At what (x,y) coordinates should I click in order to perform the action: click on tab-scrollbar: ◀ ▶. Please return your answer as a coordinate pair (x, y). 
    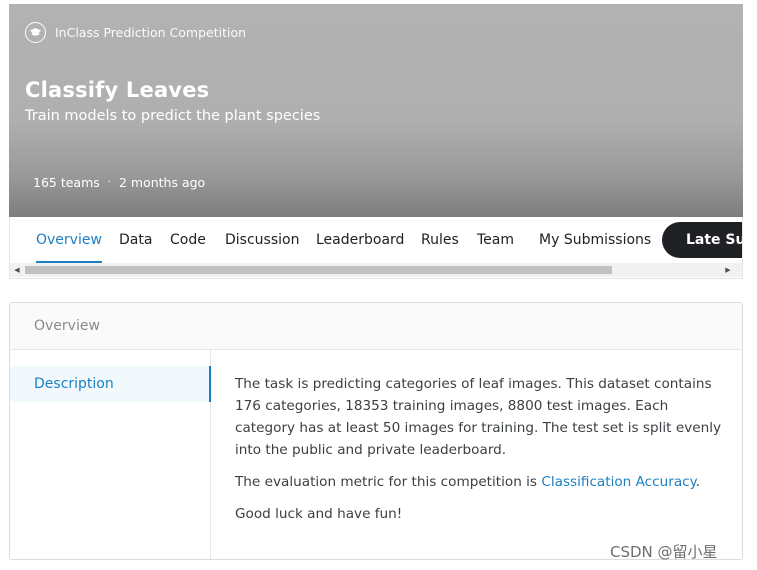
    Looking at the image, I should click on (376, 270).